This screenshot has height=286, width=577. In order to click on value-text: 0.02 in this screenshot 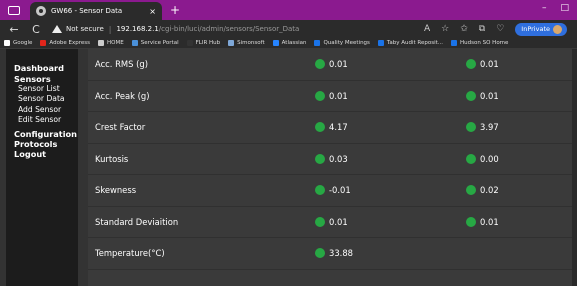, I will do `click(489, 190)`.